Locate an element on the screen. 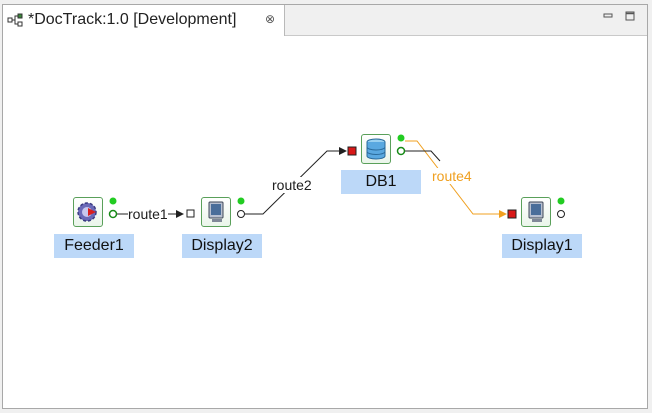  feeder1-output-port is located at coordinates (113, 214).